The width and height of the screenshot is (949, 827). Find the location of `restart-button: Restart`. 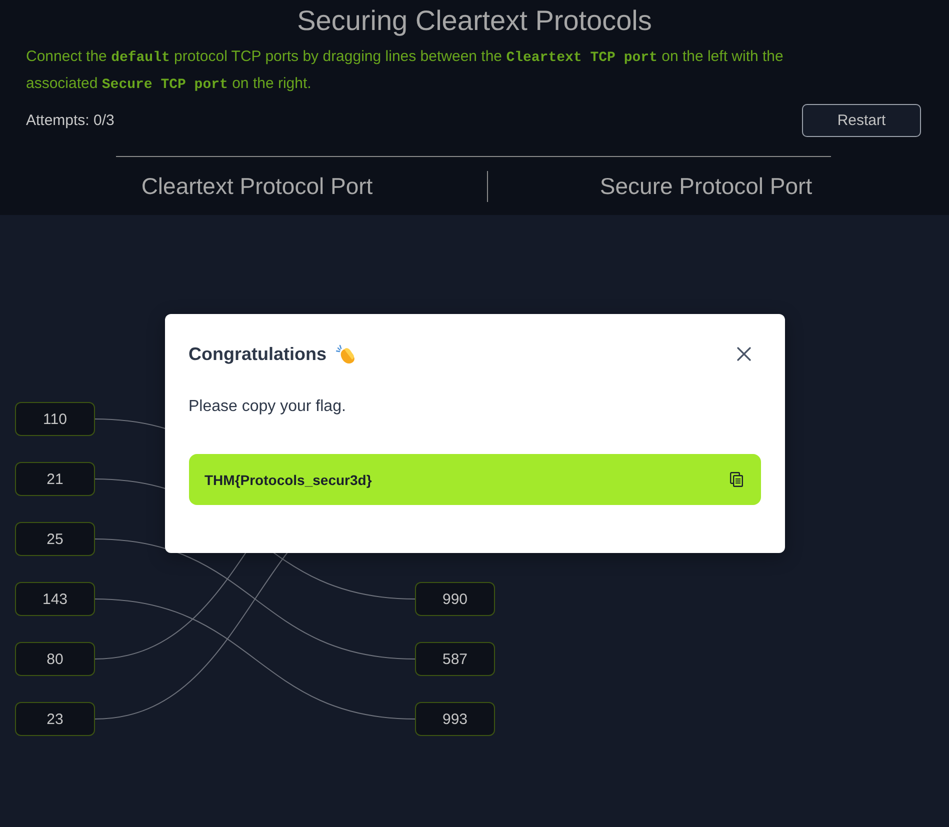

restart-button: Restart is located at coordinates (861, 120).